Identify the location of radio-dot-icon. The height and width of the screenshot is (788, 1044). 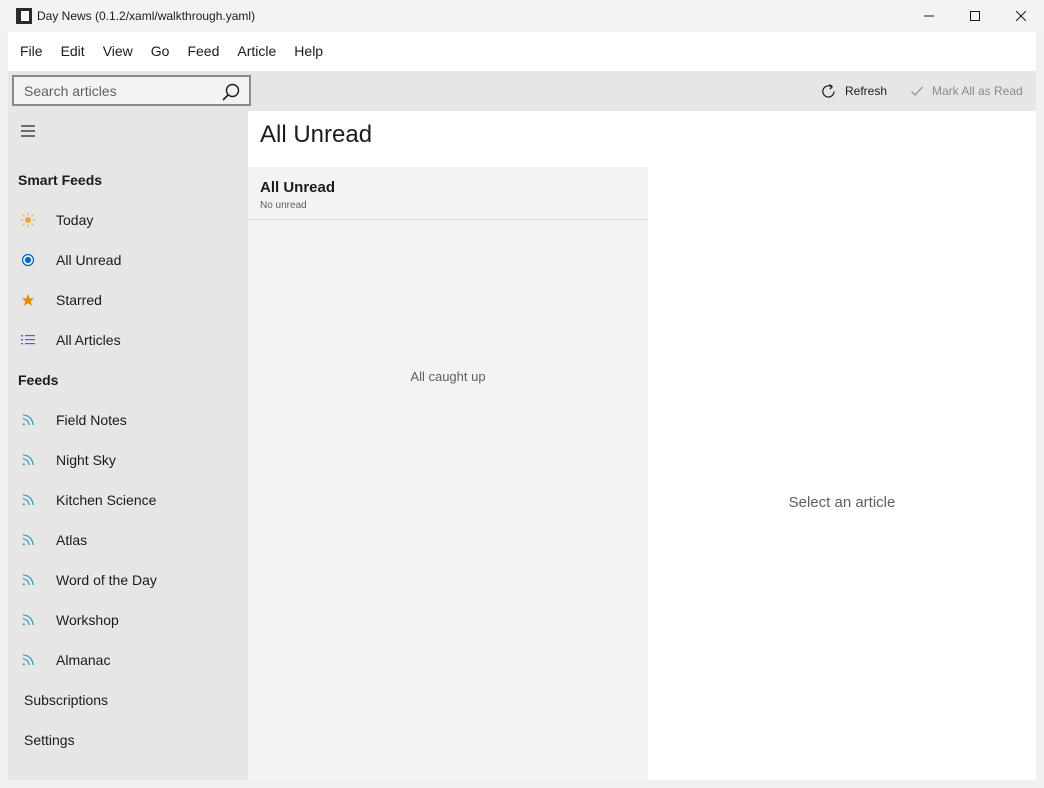
(28, 260).